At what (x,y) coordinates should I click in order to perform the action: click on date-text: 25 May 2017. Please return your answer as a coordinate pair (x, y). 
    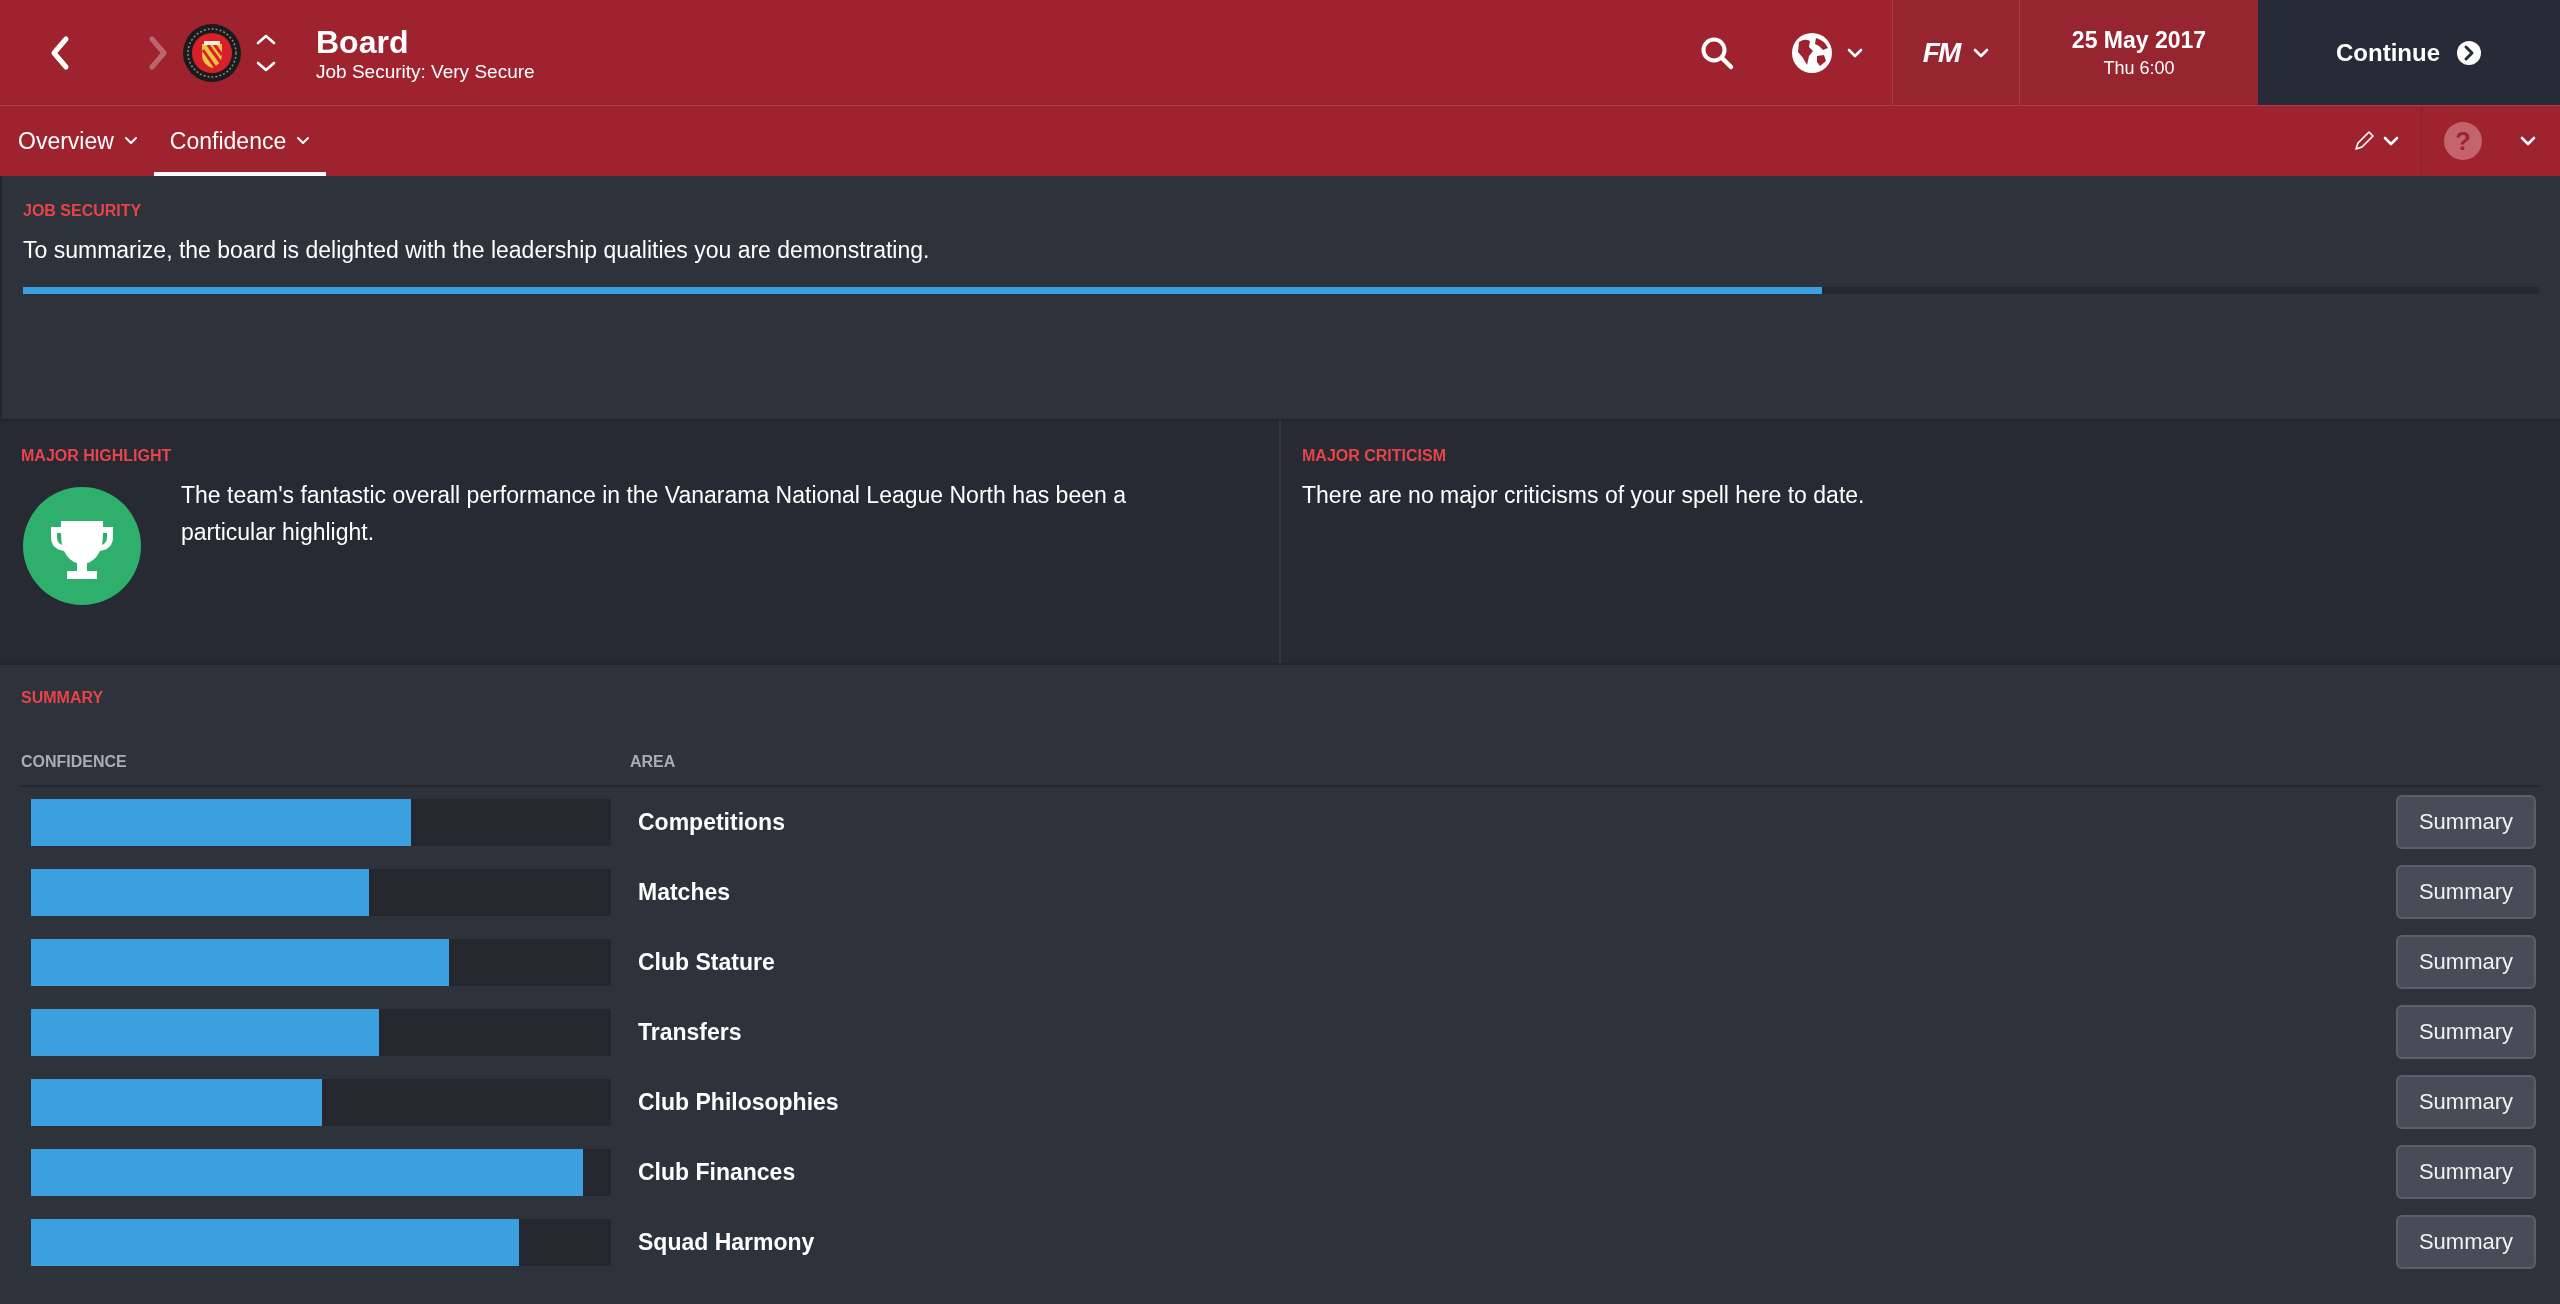
    Looking at the image, I should click on (2139, 40).